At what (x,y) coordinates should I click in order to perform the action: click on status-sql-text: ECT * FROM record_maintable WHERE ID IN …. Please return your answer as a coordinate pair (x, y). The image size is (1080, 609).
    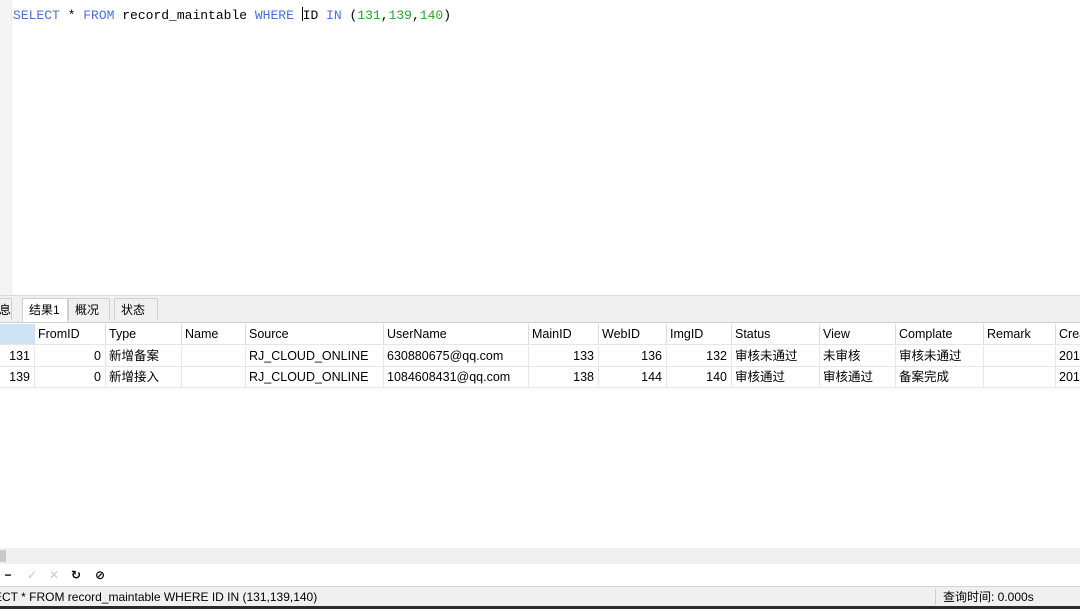
    Looking at the image, I should click on (159, 597).